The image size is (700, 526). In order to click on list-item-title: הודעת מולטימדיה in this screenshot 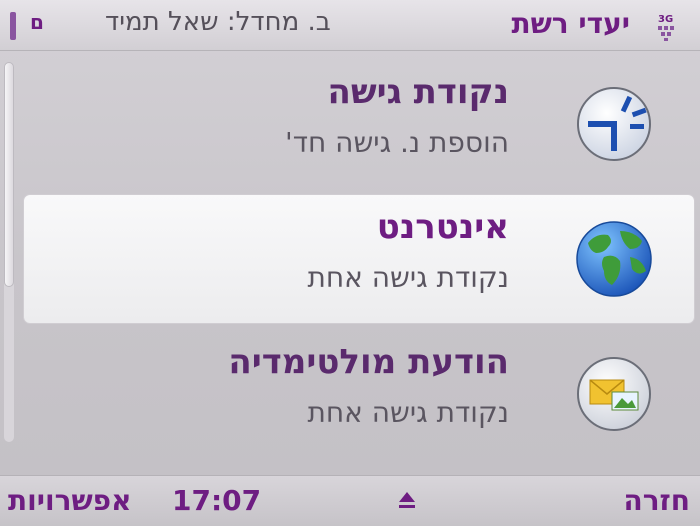, I will do `click(368, 362)`.